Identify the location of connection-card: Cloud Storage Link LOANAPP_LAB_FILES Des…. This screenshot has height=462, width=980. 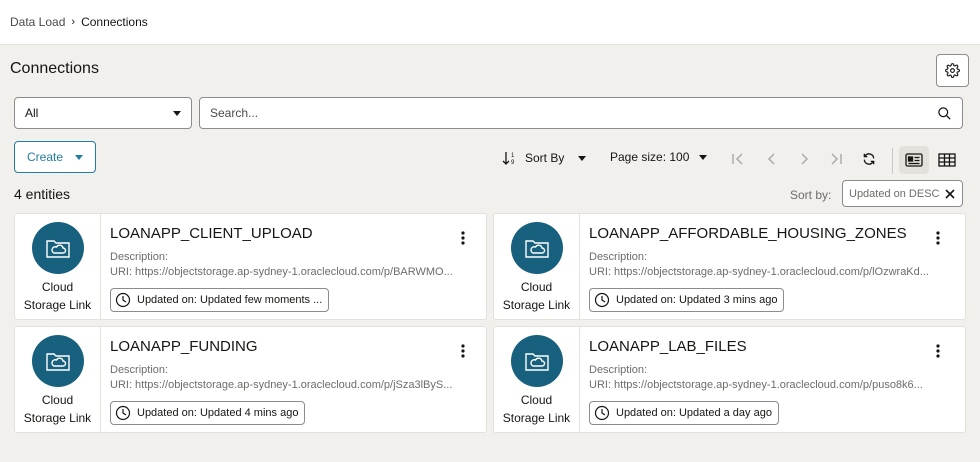
(729, 379).